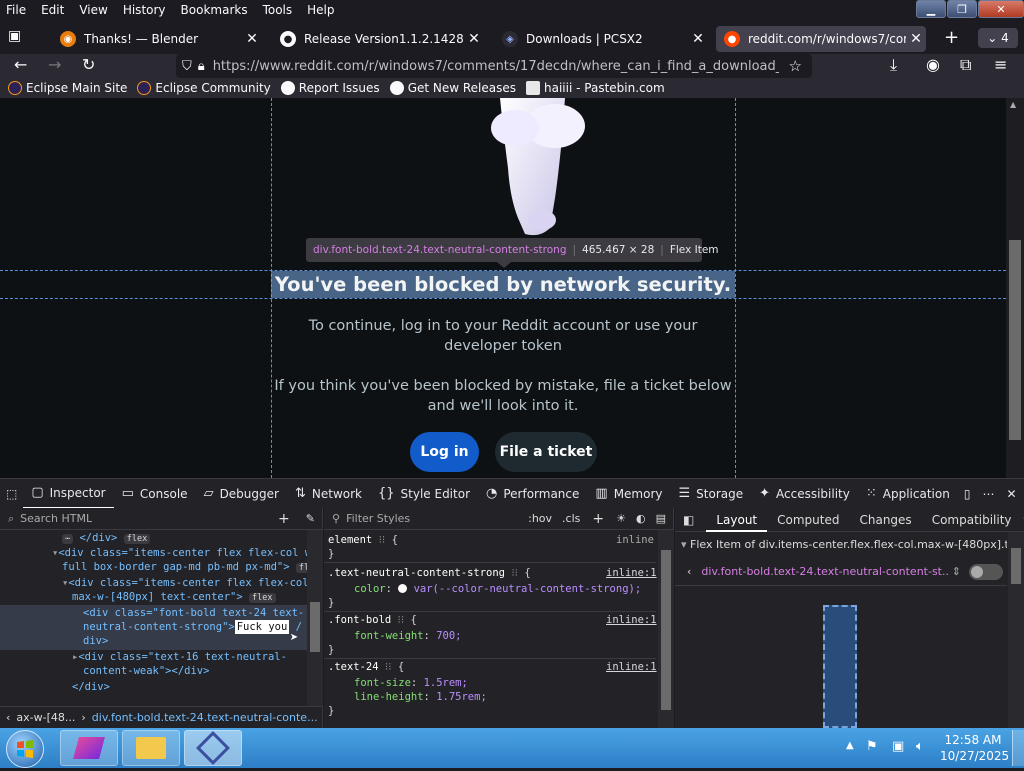 The height and width of the screenshot is (771, 1024). What do you see at coordinates (146, 671) in the screenshot?
I see `html-node-text16-div-cont: content-weak"></div>` at bounding box center [146, 671].